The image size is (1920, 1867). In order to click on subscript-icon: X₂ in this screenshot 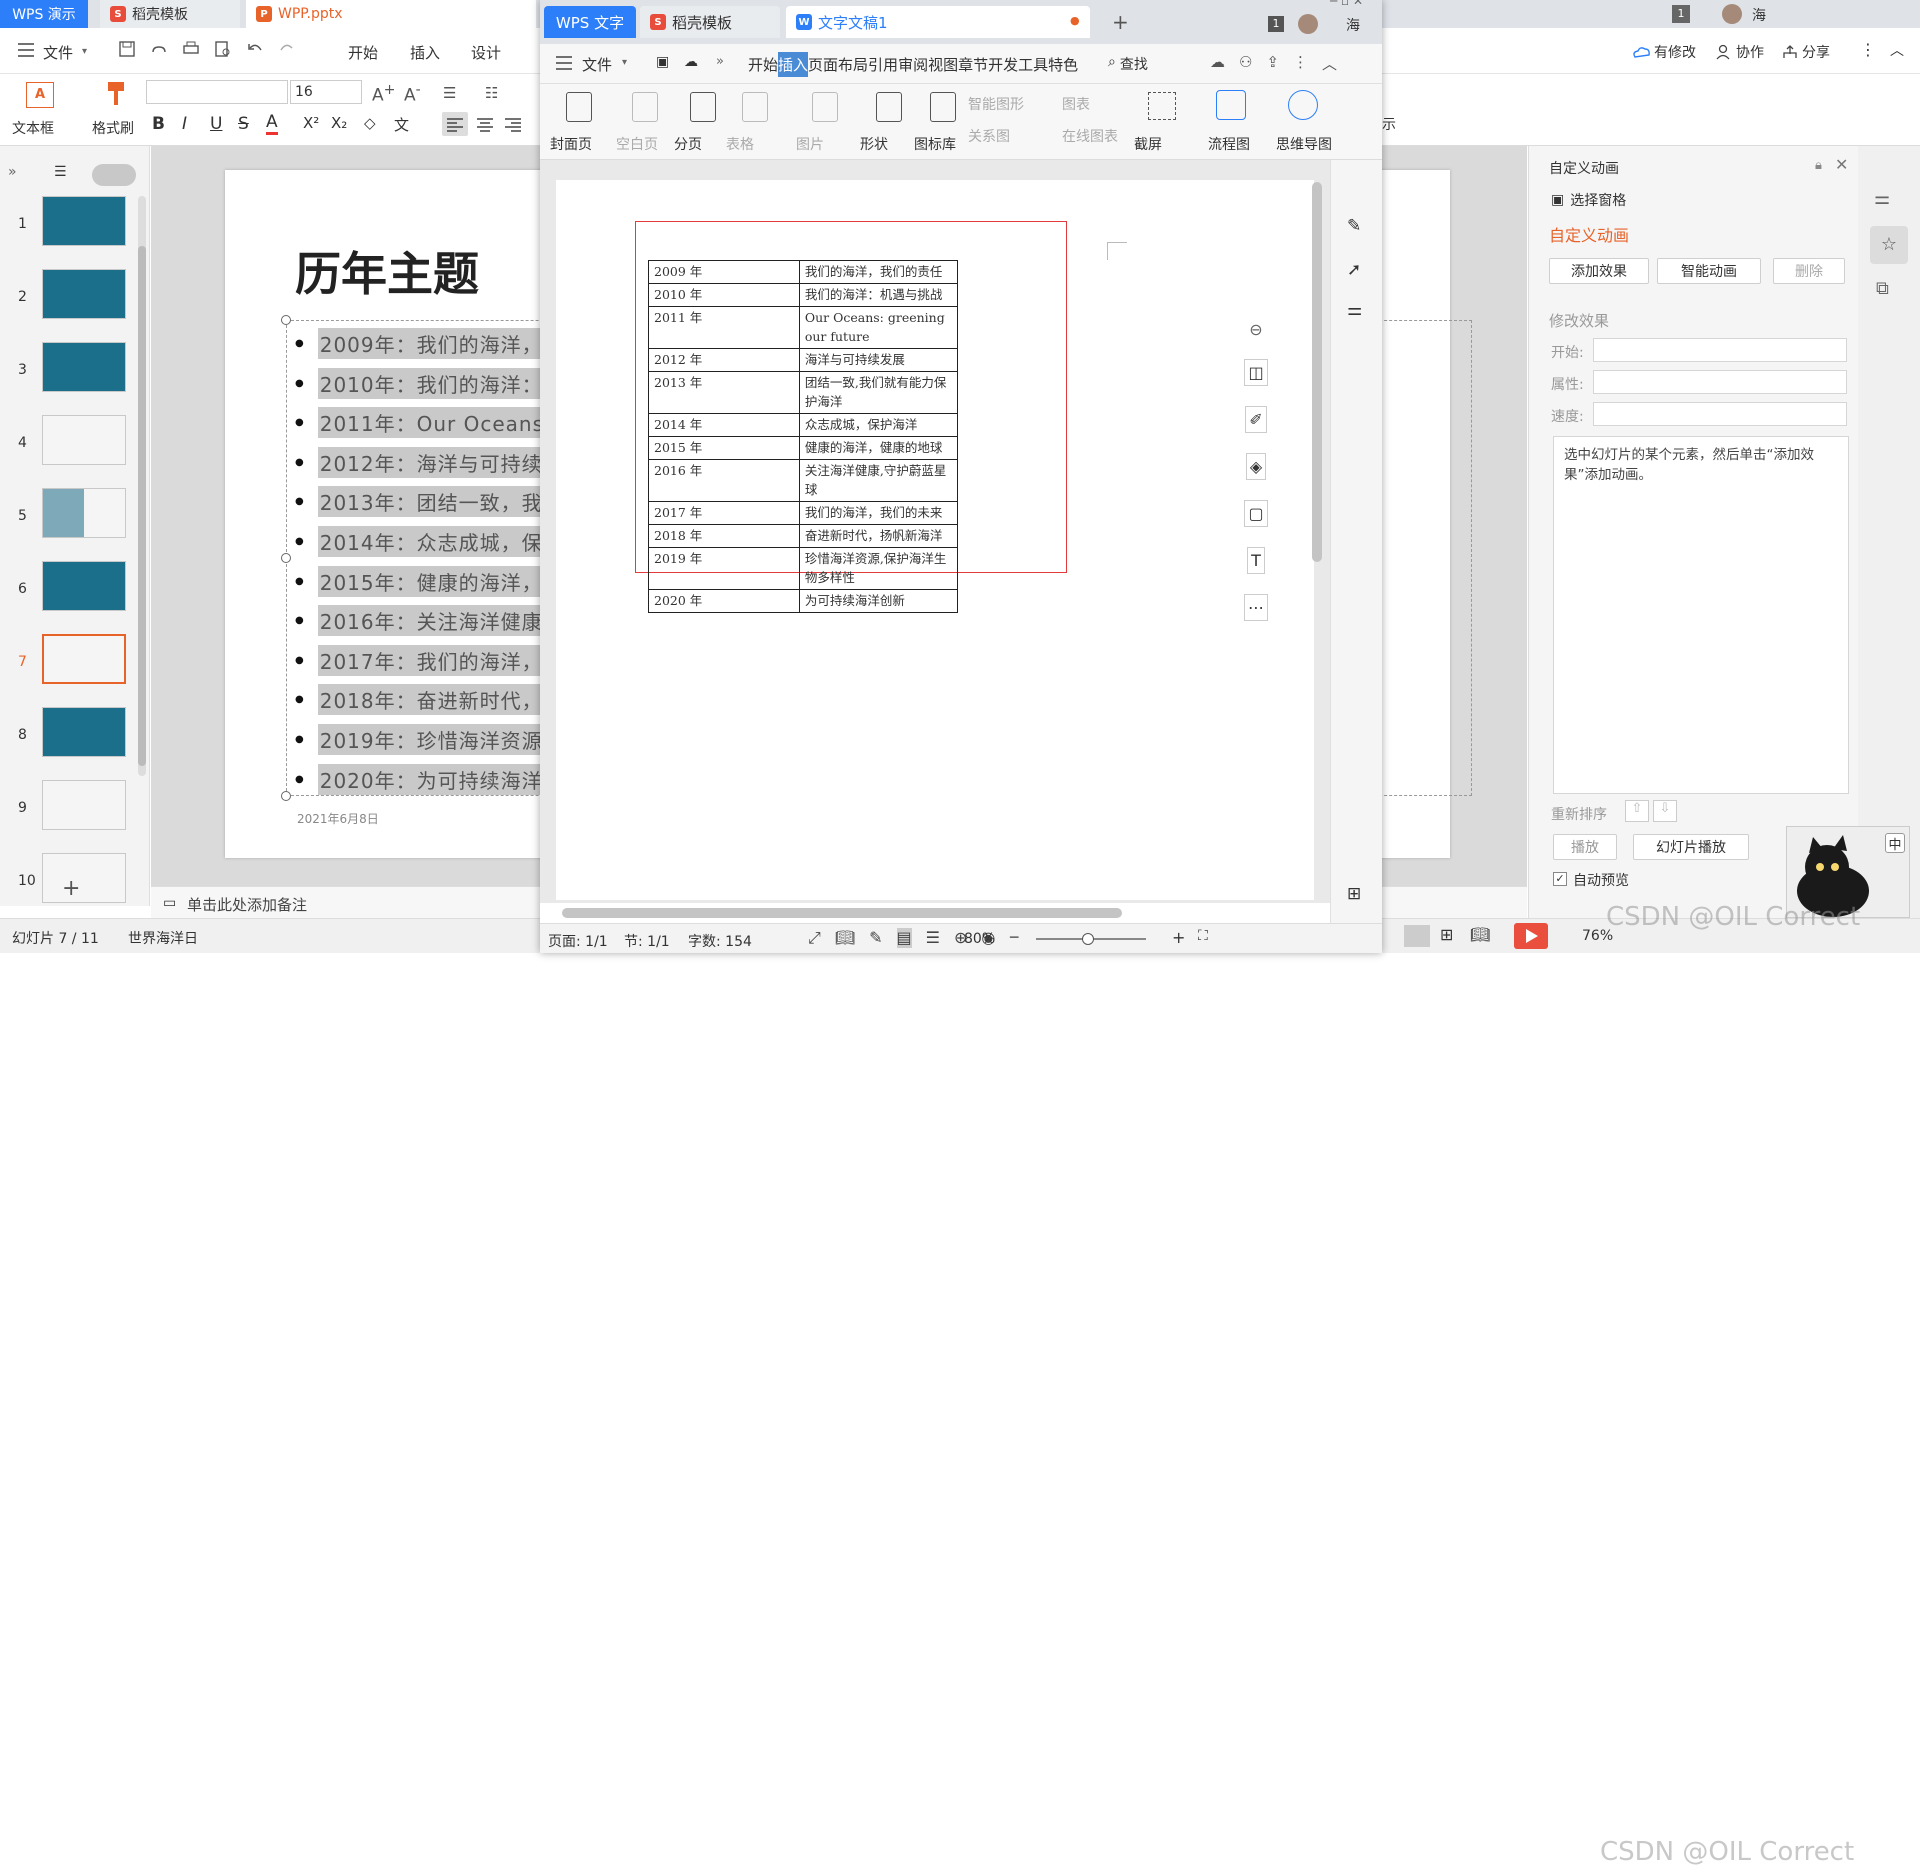, I will do `click(339, 123)`.